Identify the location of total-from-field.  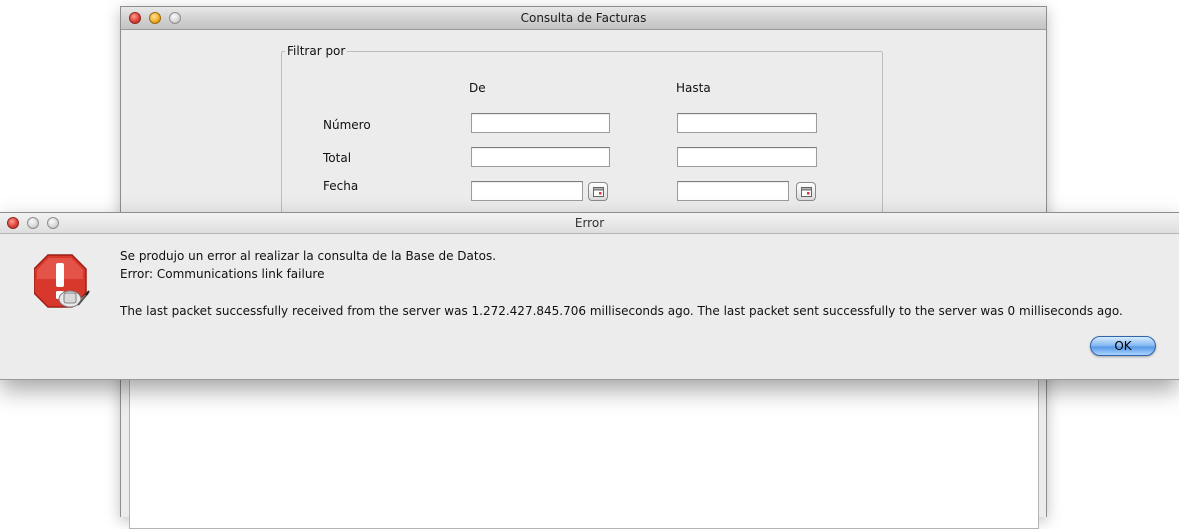
(540, 157).